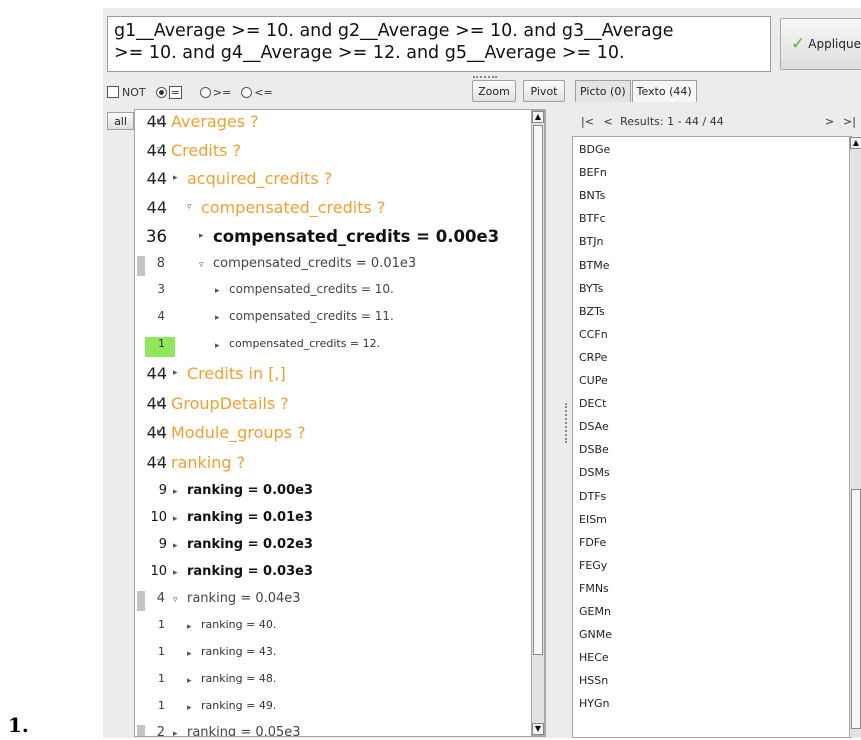 Image resolution: width=861 pixels, height=740 pixels. I want to click on tree-row: 1 ▸ ranking = 43., so click(340, 655).